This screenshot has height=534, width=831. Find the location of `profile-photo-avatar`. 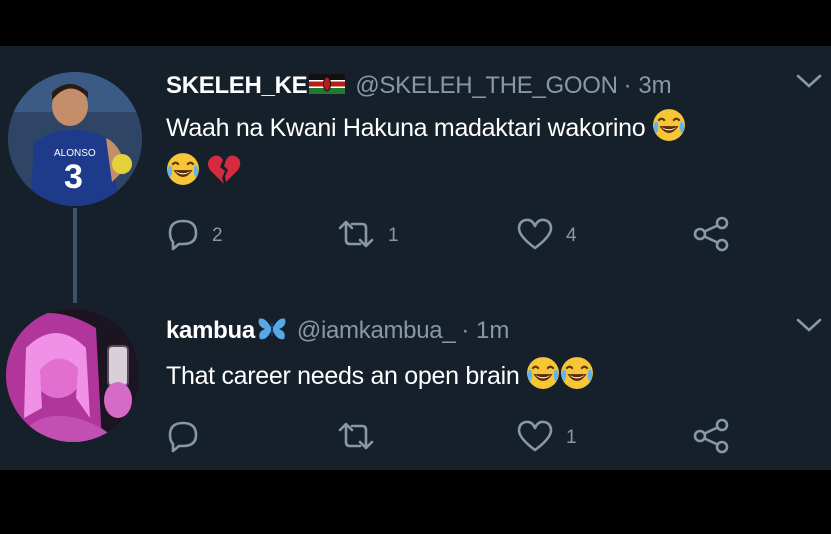

profile-photo-avatar is located at coordinates (73, 375).